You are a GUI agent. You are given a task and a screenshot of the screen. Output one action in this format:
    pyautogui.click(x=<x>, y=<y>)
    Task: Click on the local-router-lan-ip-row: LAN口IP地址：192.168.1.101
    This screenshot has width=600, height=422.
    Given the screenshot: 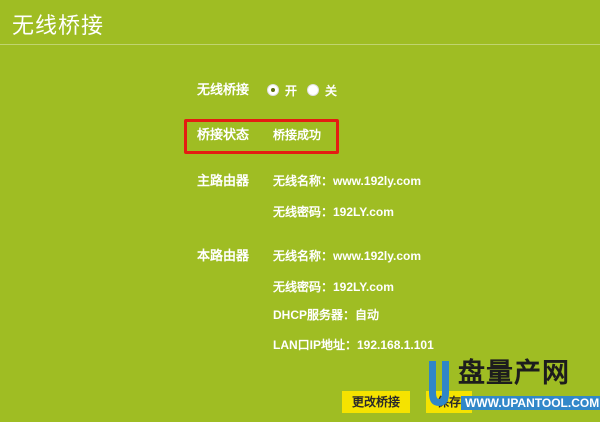 What is the action you would take?
    pyautogui.click(x=300, y=345)
    